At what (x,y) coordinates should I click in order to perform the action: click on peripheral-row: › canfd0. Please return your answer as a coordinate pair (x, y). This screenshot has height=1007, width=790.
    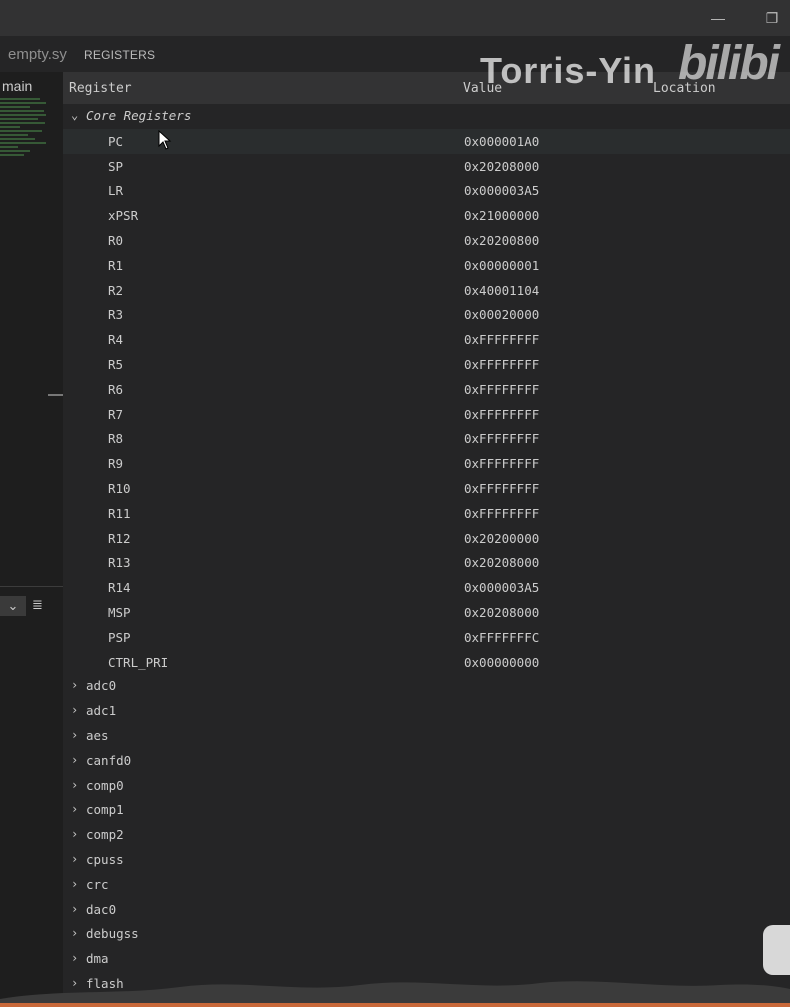
    Looking at the image, I should click on (426, 761).